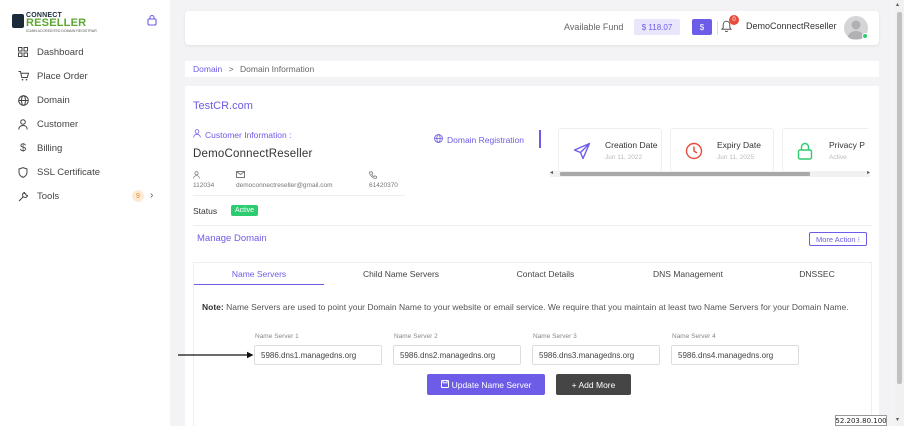 The width and height of the screenshot is (904, 426). I want to click on name-server-3-label: Name Server 3, so click(555, 336).